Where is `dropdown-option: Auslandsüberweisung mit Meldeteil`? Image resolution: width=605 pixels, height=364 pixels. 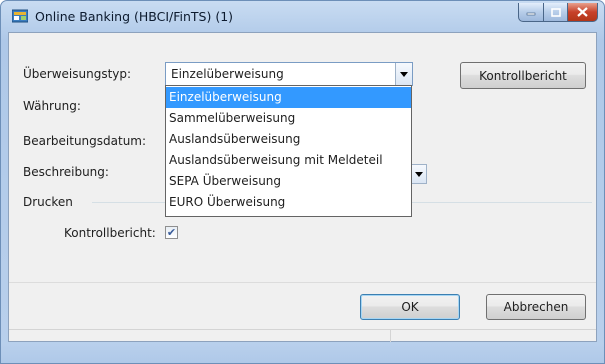 dropdown-option: Auslandsüberweisung mit Meldeteil is located at coordinates (288, 160).